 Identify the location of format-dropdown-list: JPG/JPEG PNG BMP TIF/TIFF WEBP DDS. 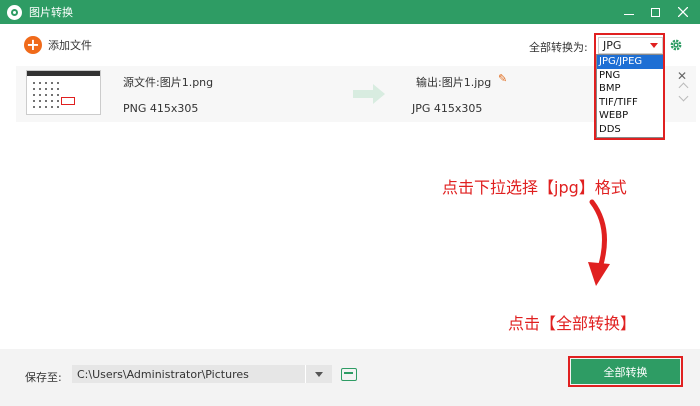
(630, 96).